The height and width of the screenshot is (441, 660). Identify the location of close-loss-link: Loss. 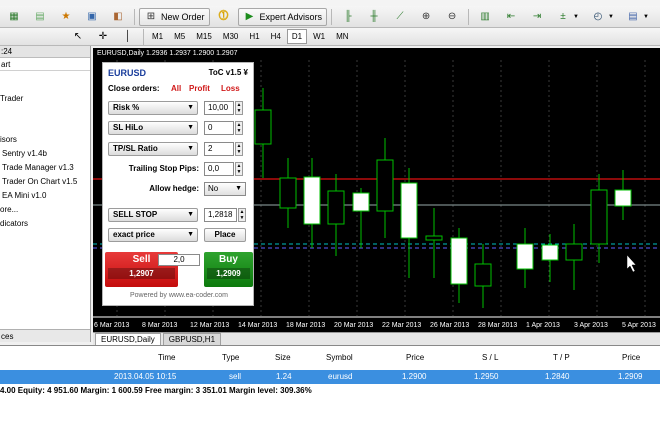
(230, 88).